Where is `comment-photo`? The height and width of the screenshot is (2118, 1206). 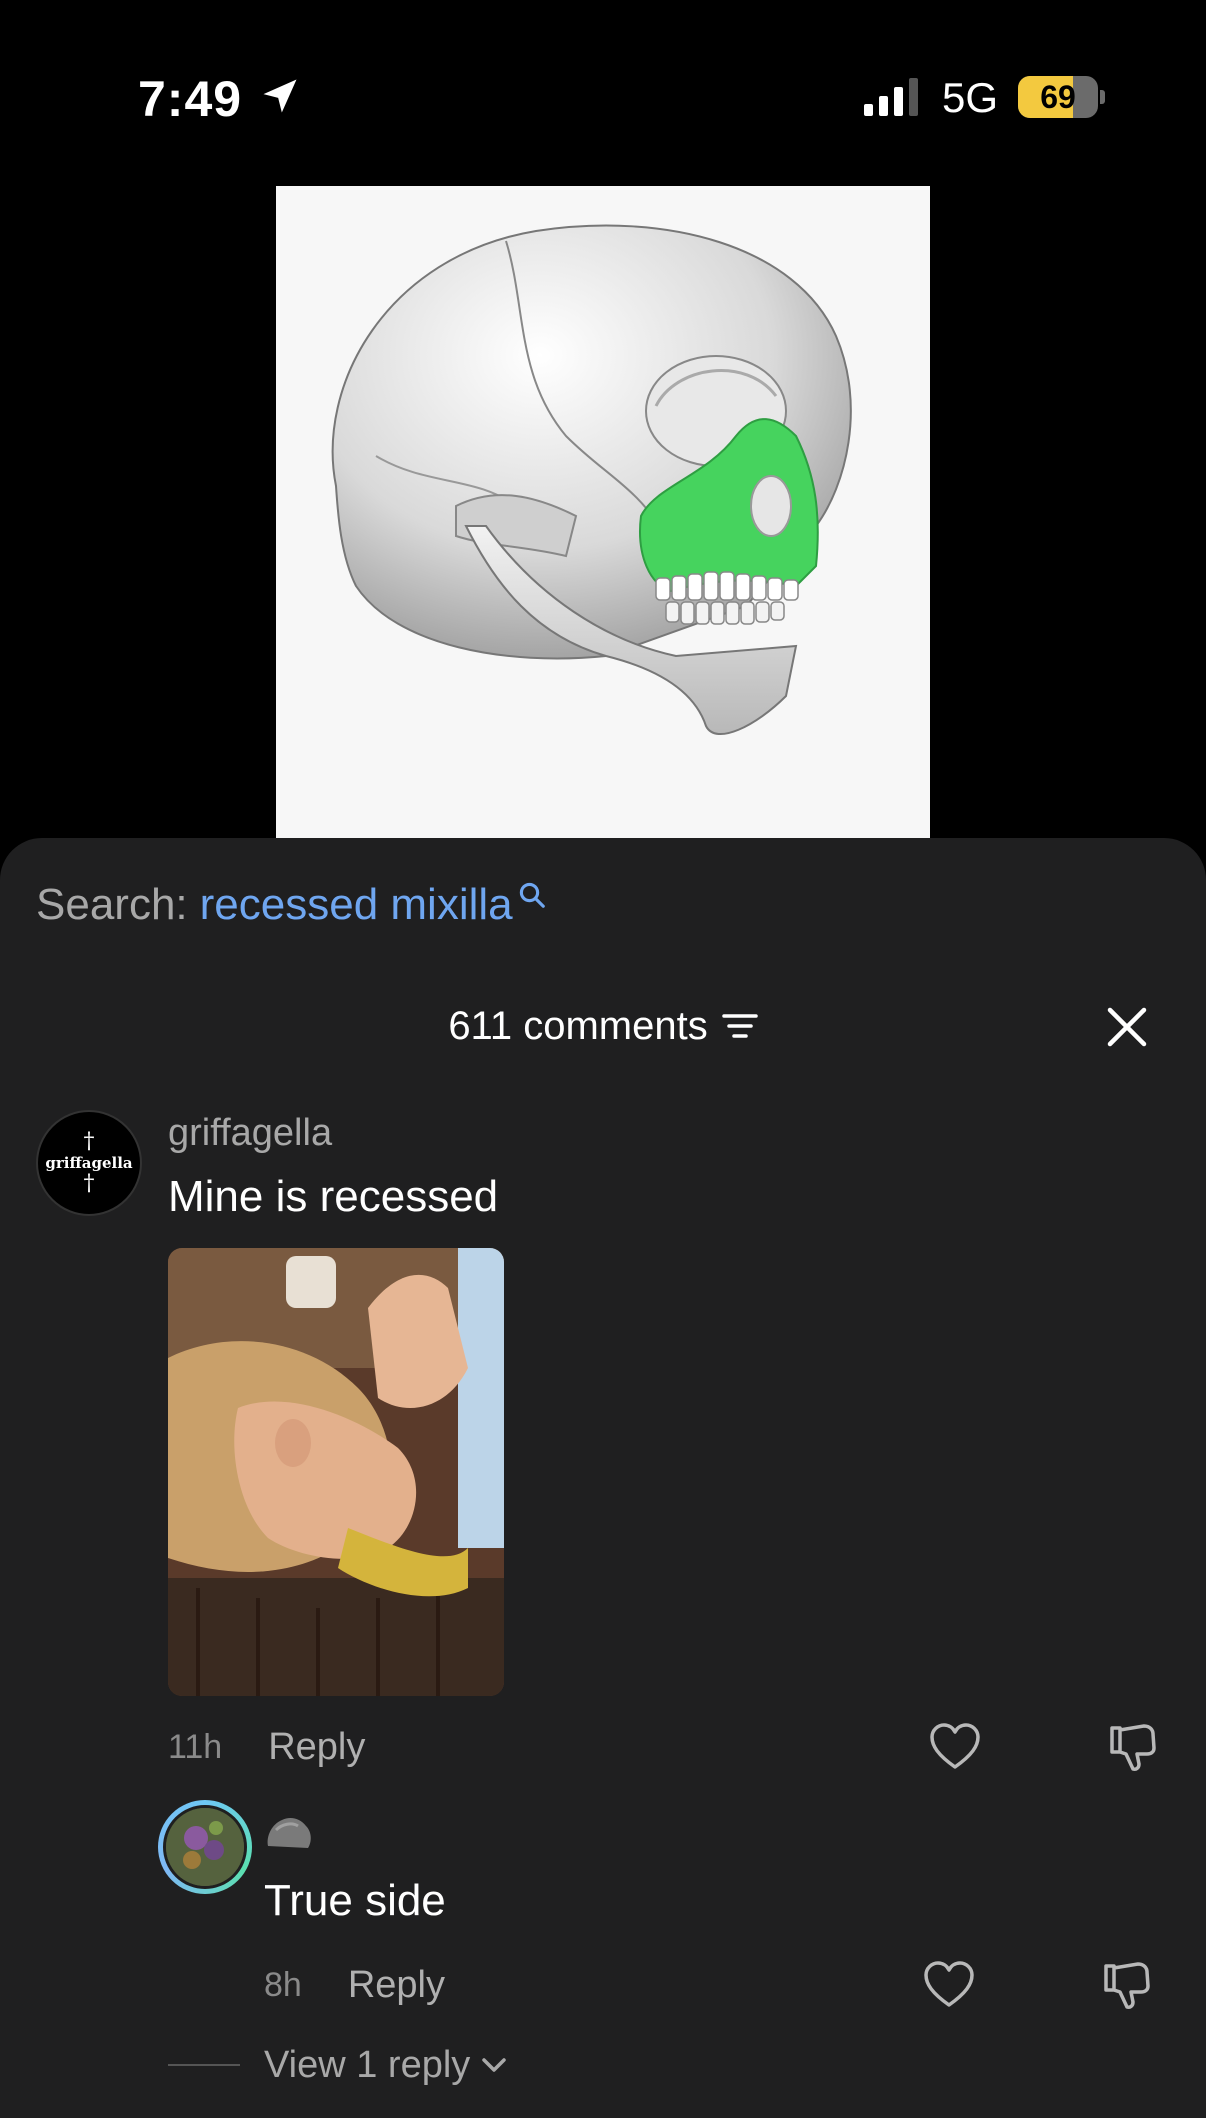
comment-photo is located at coordinates (336, 1472).